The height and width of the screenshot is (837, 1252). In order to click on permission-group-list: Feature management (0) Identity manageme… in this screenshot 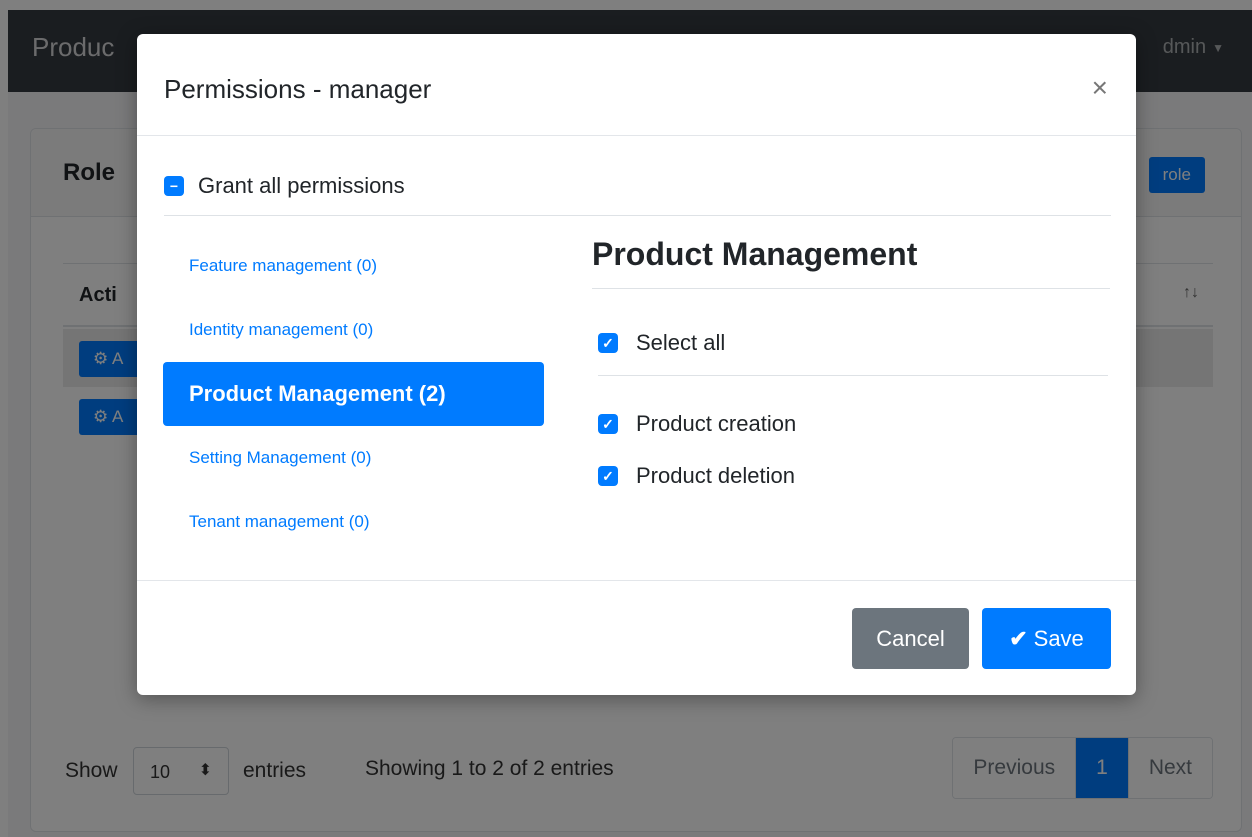, I will do `click(353, 394)`.